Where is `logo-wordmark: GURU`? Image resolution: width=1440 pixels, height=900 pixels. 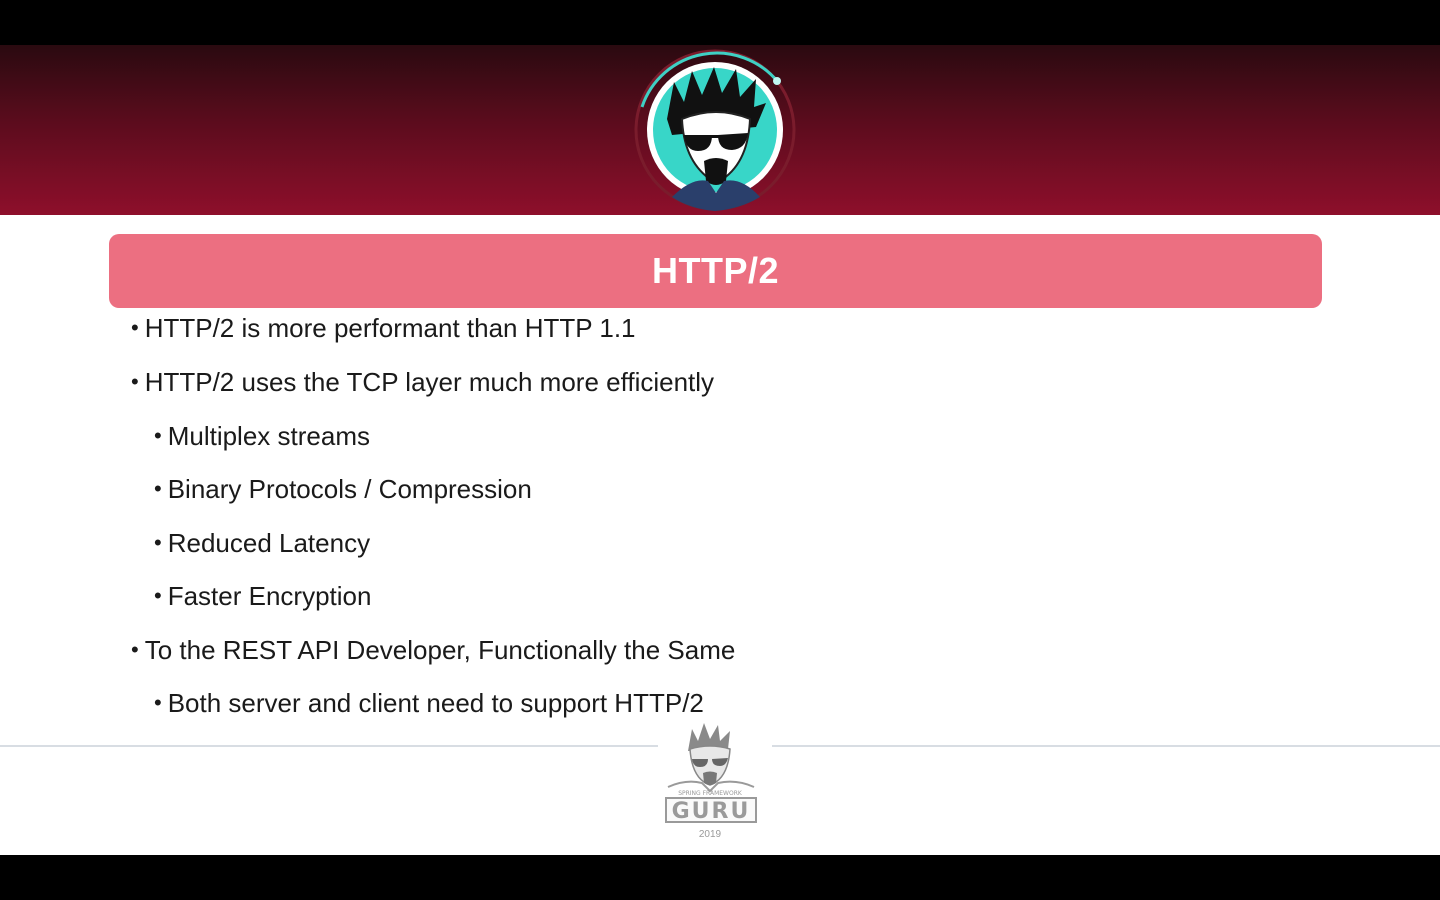
logo-wordmark: GURU is located at coordinates (711, 811).